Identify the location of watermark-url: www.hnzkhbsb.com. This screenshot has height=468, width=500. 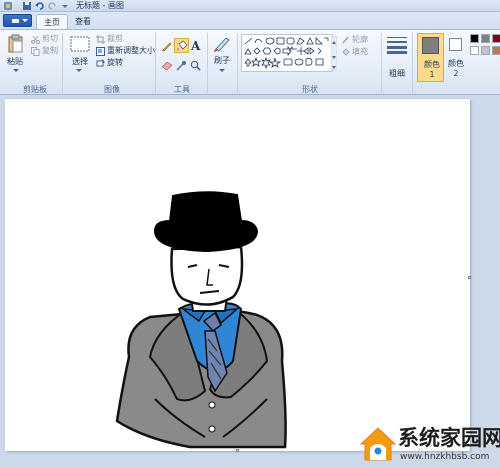
(445, 457).